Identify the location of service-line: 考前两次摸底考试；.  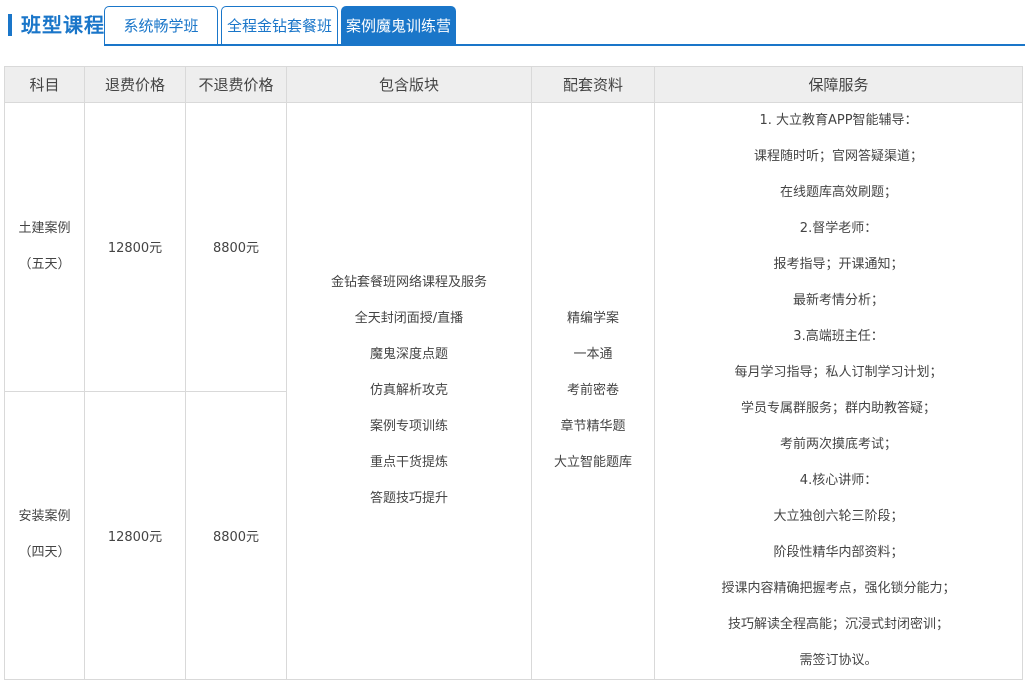
(838, 444).